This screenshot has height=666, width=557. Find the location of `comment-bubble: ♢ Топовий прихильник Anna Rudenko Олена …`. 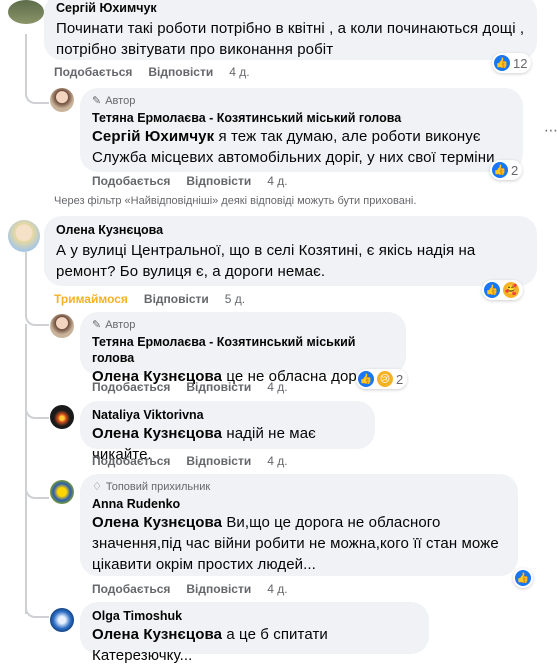

comment-bubble: ♢ Топовий прихильник Anna Rudenko Олена … is located at coordinates (299, 525).